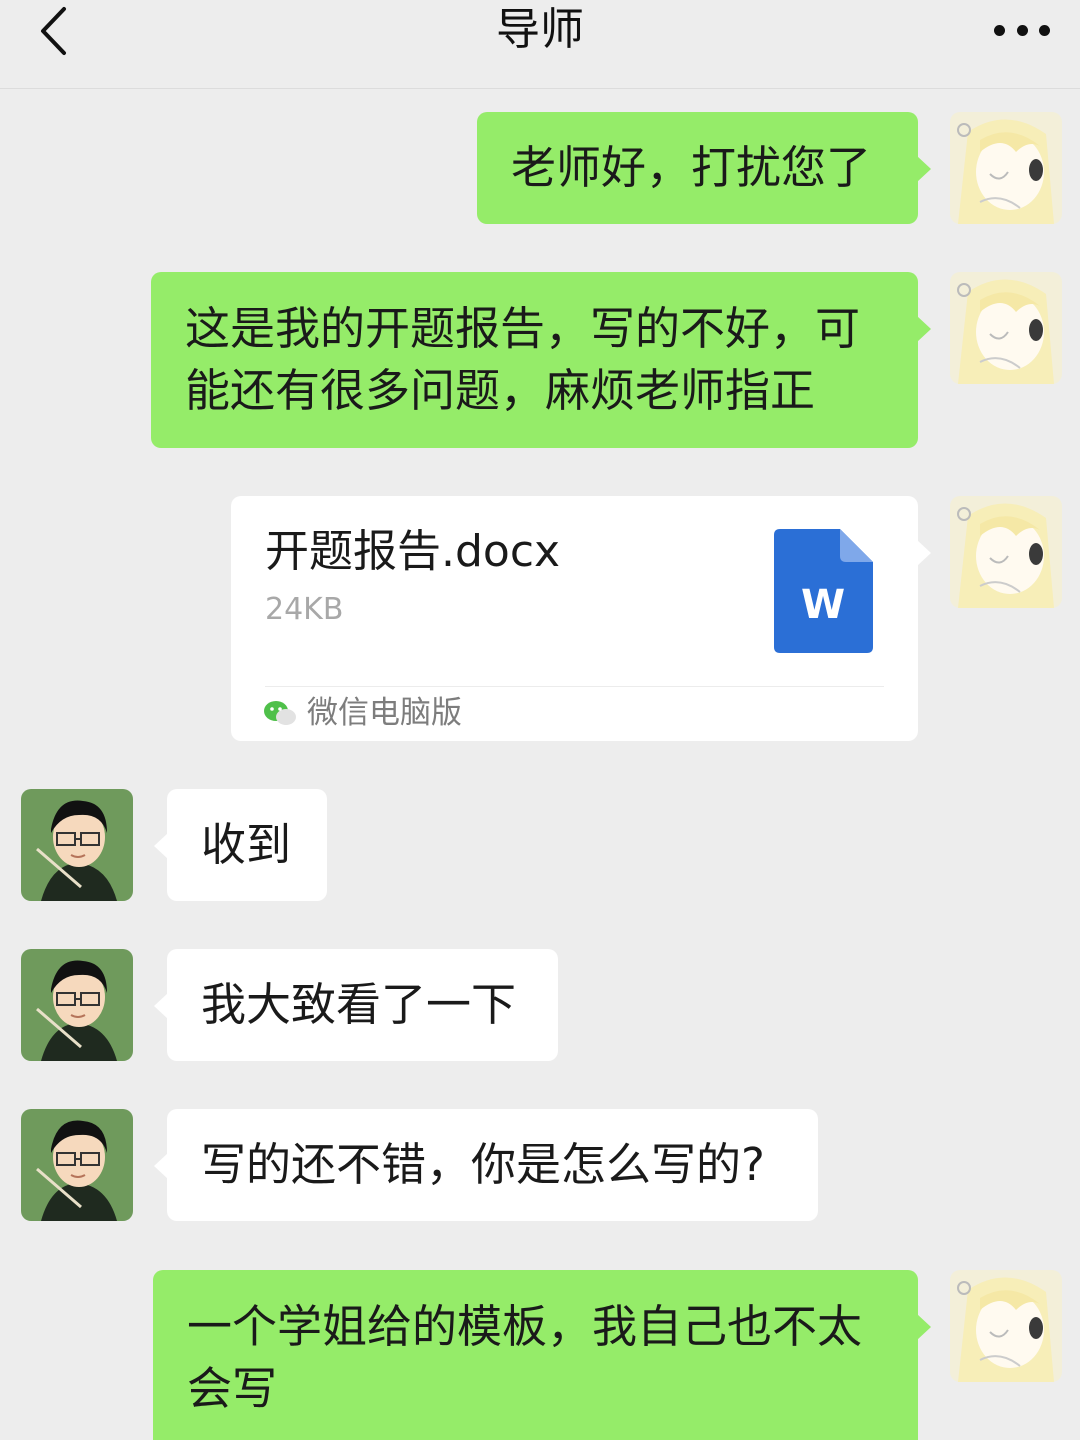 The image size is (1080, 1440). I want to click on message-bubble-sent: 这是我的开题报告，写的不好，可 能还有很多问题，麻烦老师指正, so click(541, 360).